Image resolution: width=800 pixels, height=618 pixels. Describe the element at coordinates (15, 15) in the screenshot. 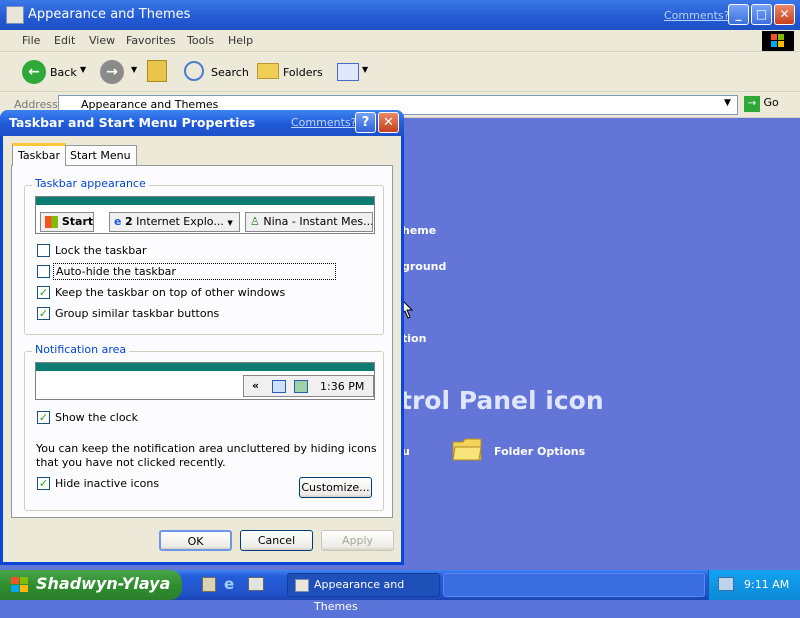

I see `control-panel-icon` at that location.